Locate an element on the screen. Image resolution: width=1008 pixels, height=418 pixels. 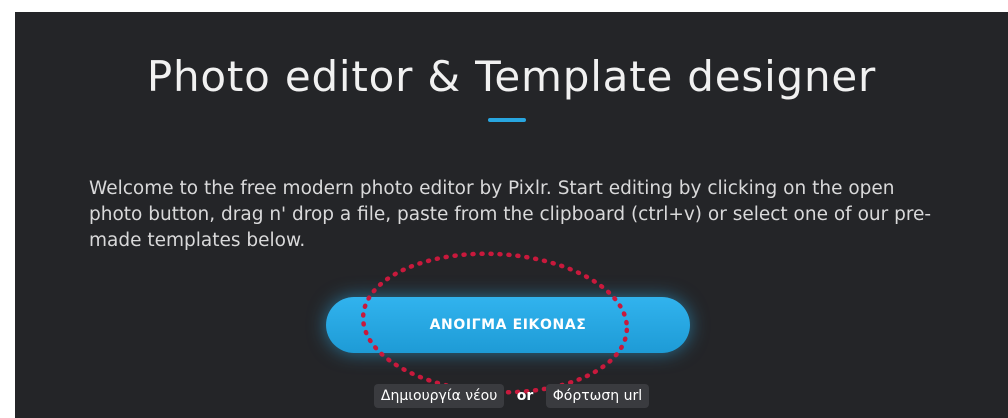
title-accent-bar is located at coordinates (507, 120).